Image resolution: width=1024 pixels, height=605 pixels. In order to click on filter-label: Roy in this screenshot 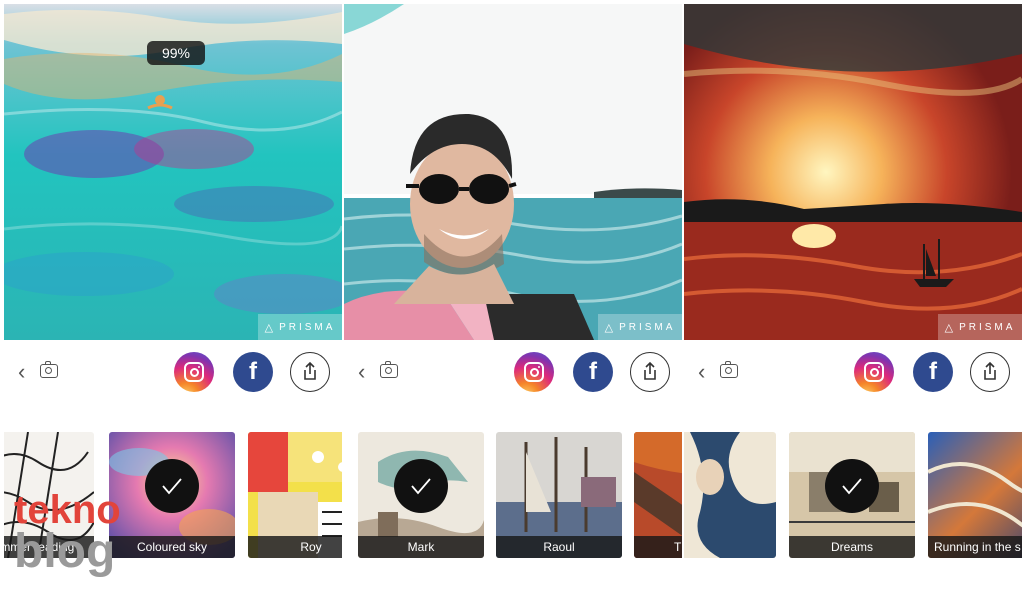, I will do `click(295, 547)`.